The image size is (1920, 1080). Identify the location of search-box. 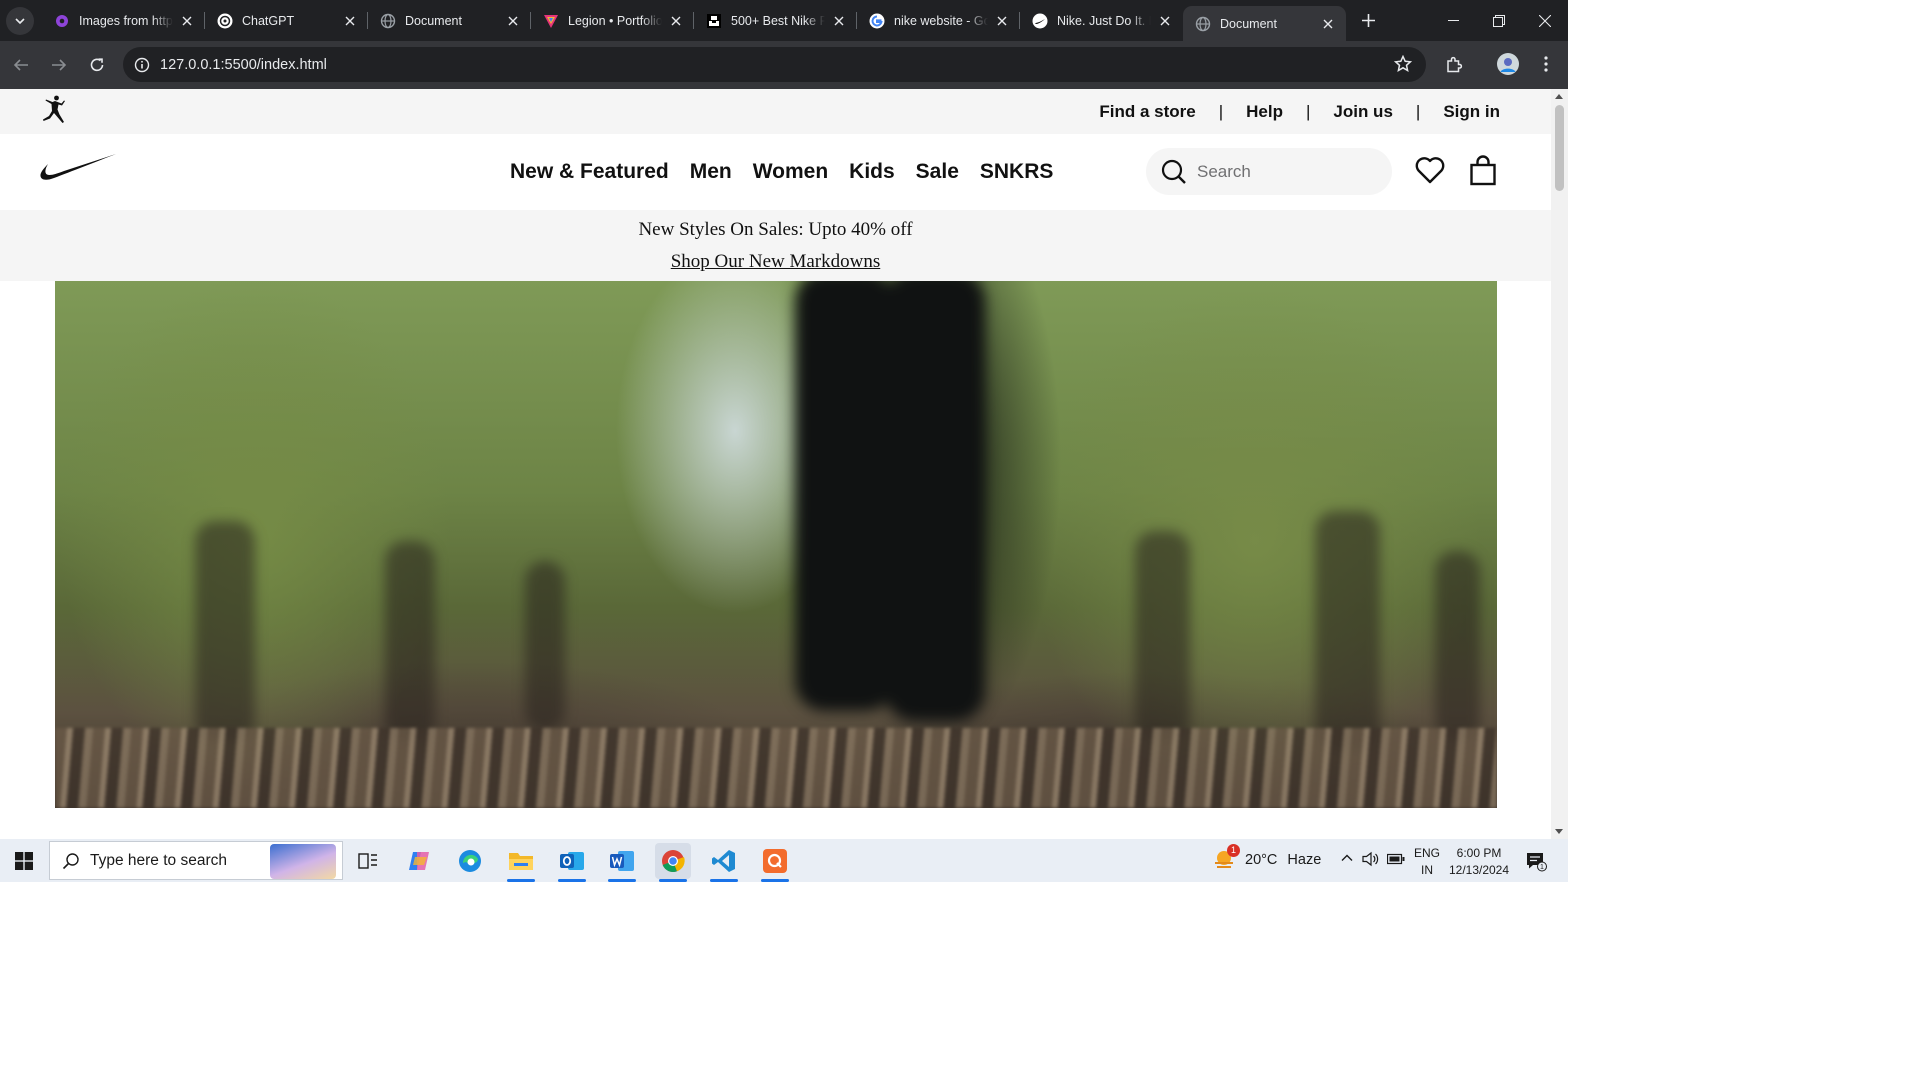
(1269, 171).